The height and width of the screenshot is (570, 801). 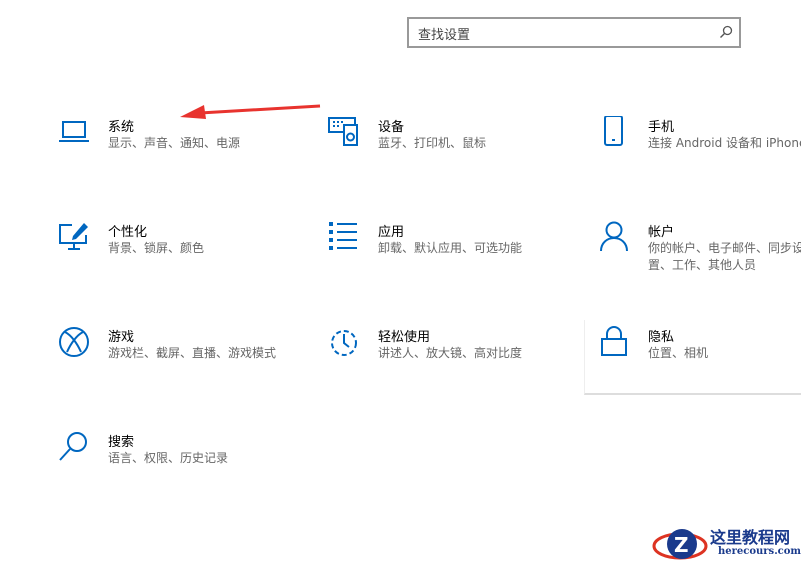 I want to click on tile-subtitle-line1: 你的帐户、电子邮件、同步设, so click(x=724, y=248).